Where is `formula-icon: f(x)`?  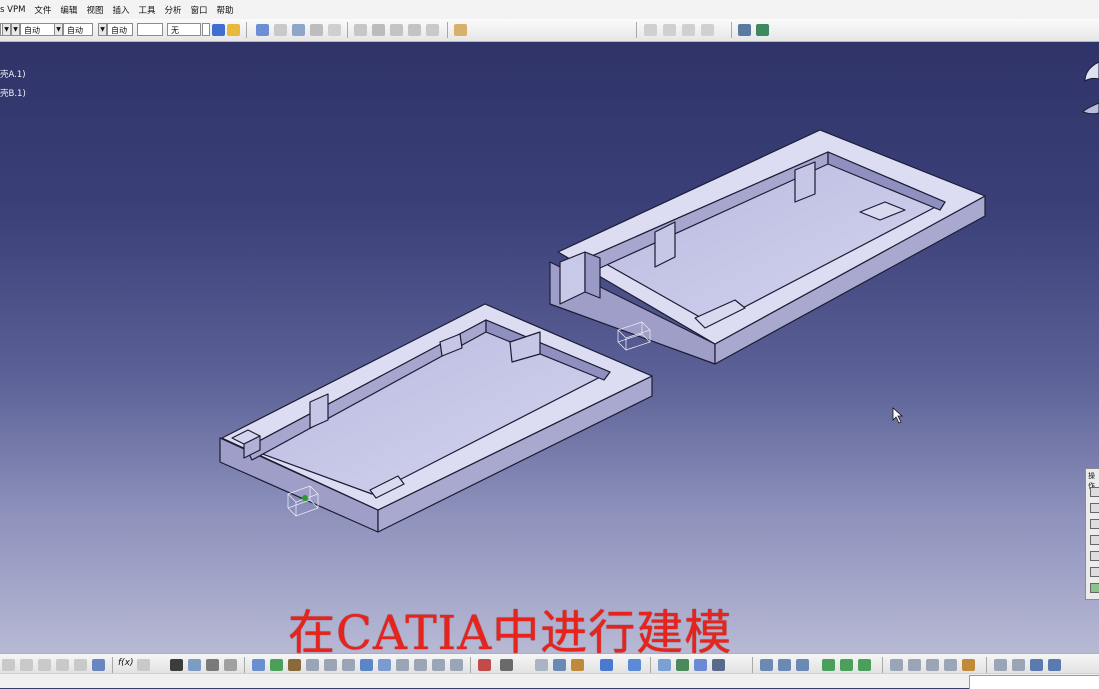 formula-icon: f(x) is located at coordinates (126, 663).